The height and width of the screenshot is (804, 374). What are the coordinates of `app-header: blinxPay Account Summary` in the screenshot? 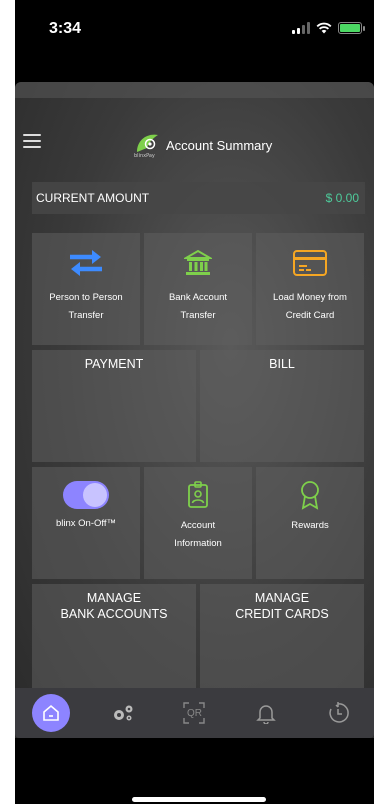 It's located at (194, 144).